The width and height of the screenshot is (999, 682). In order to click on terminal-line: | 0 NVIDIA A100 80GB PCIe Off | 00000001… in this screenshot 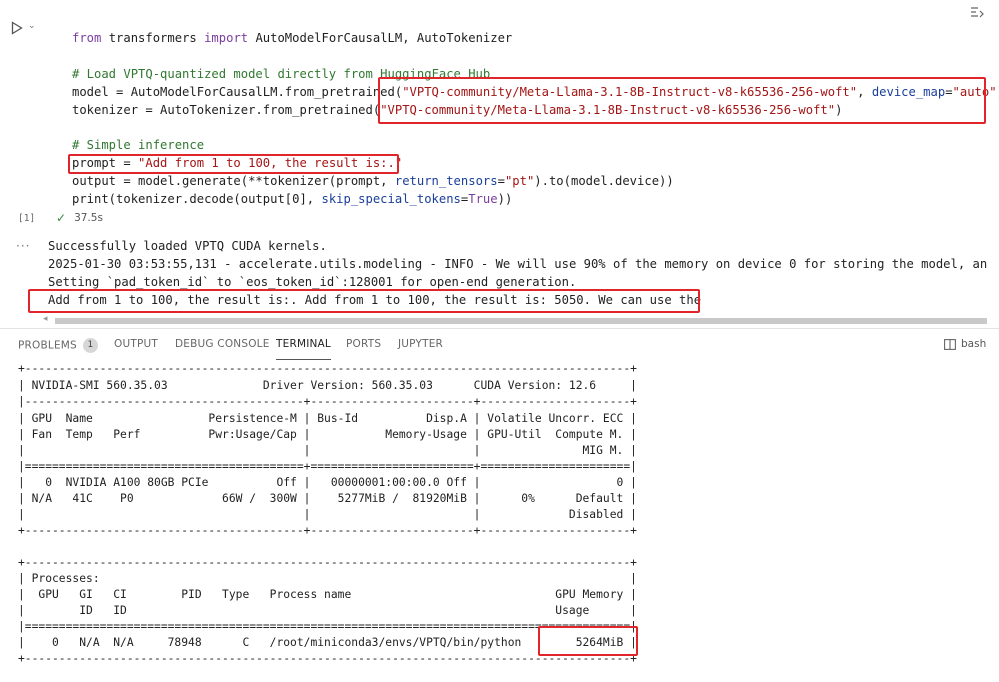, I will do `click(327, 482)`.